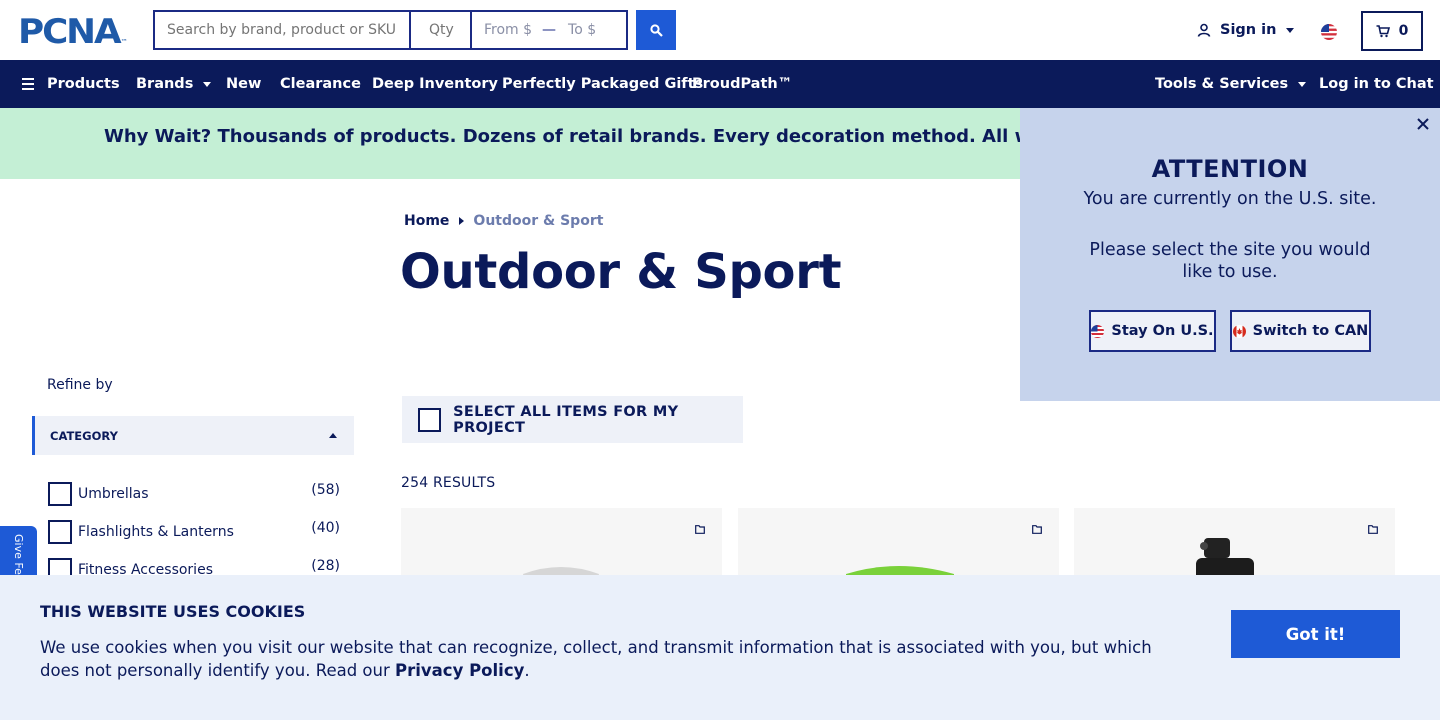  Describe the element at coordinates (1239, 331) in the screenshot. I see `canada-flag-icon` at that location.